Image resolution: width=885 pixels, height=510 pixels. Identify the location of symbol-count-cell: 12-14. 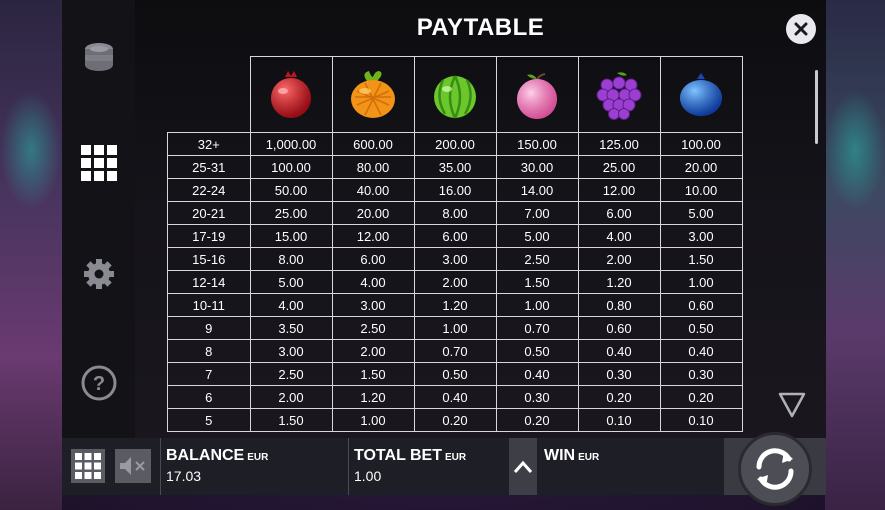
(209, 282).